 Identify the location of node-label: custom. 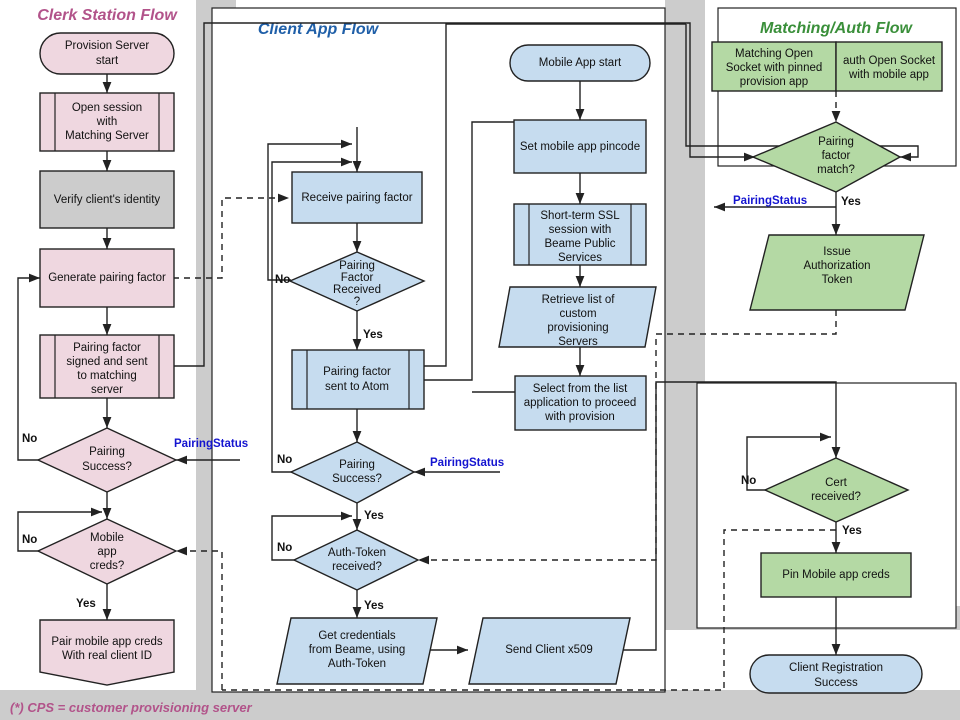
(577, 314).